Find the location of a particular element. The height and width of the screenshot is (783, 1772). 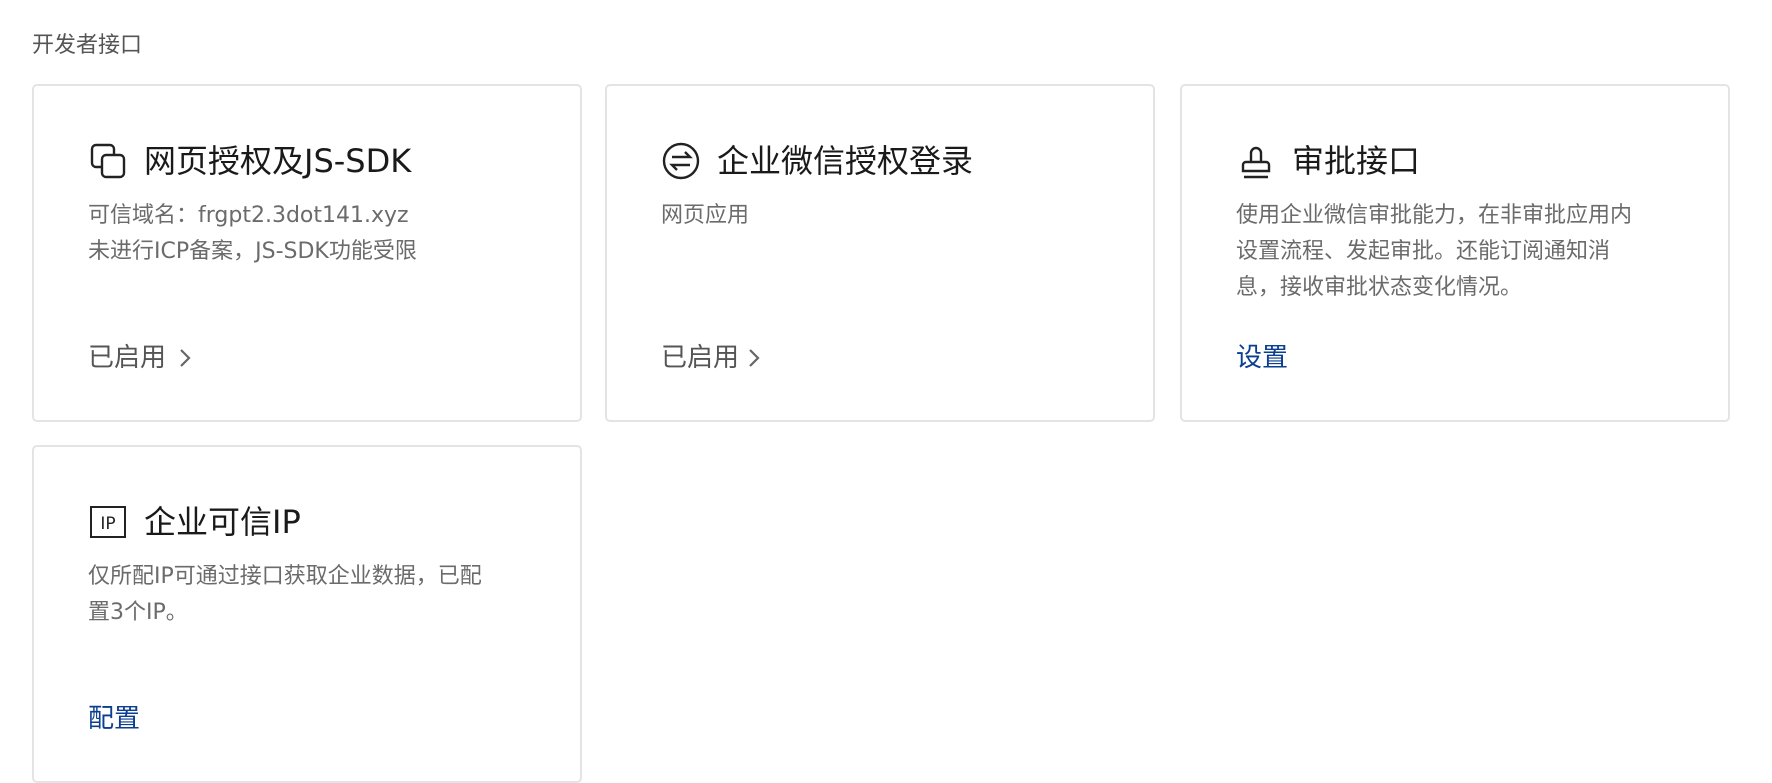

ip-icon-text: IP is located at coordinates (107, 524).